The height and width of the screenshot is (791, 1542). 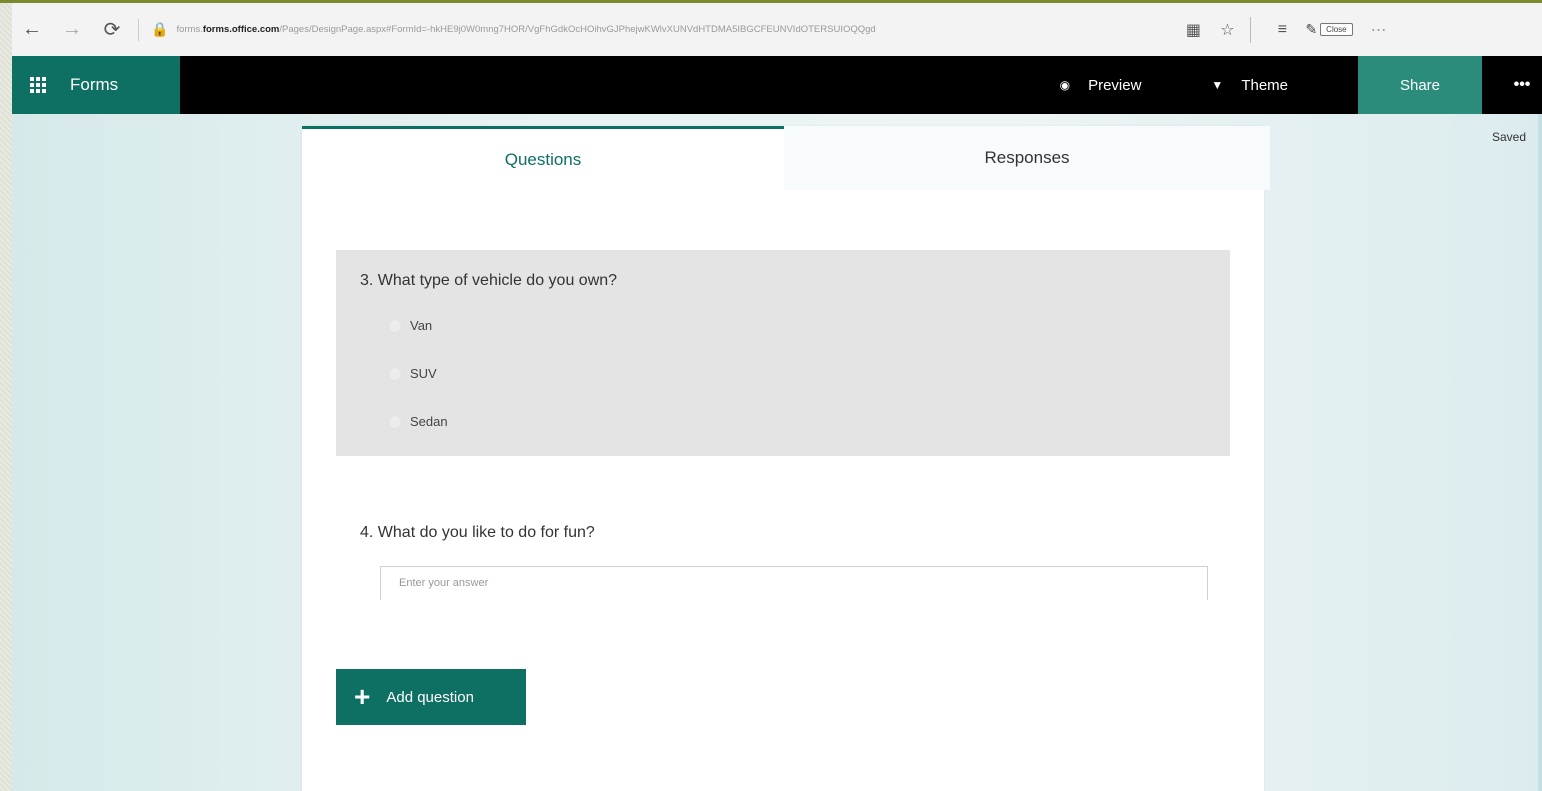 I want to click on option-suv: SUV, so click(x=412, y=373).